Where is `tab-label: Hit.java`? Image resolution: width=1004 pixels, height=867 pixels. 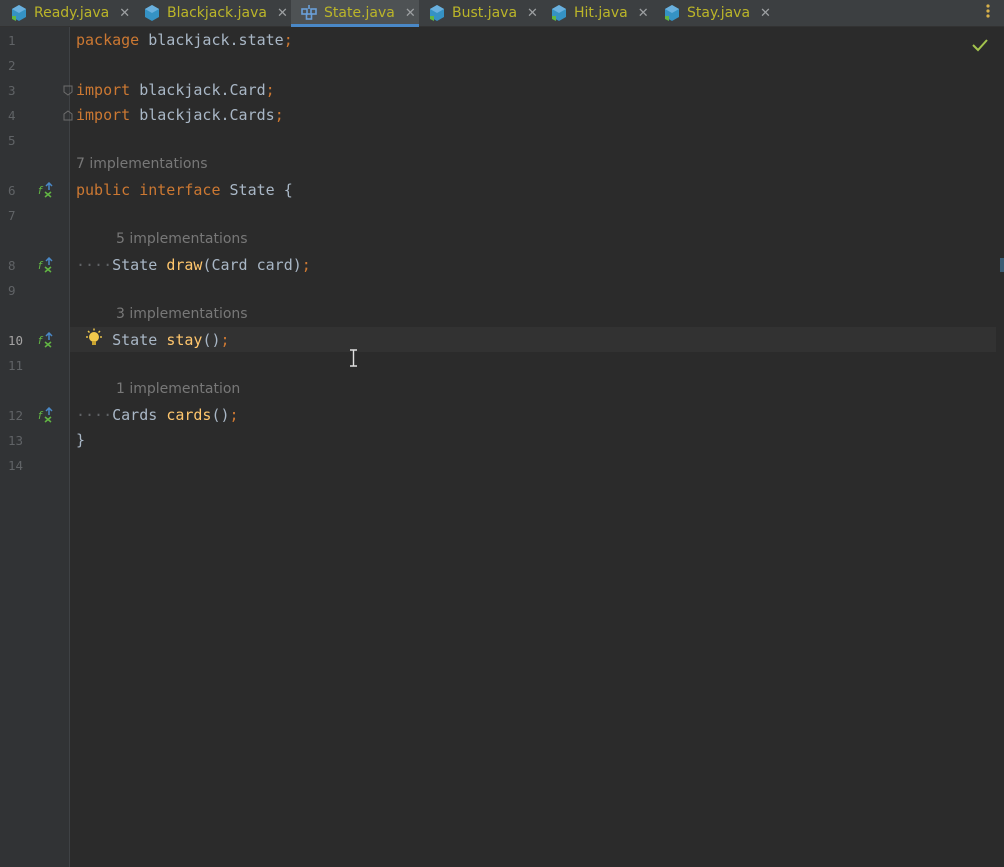 tab-label: Hit.java is located at coordinates (601, 13).